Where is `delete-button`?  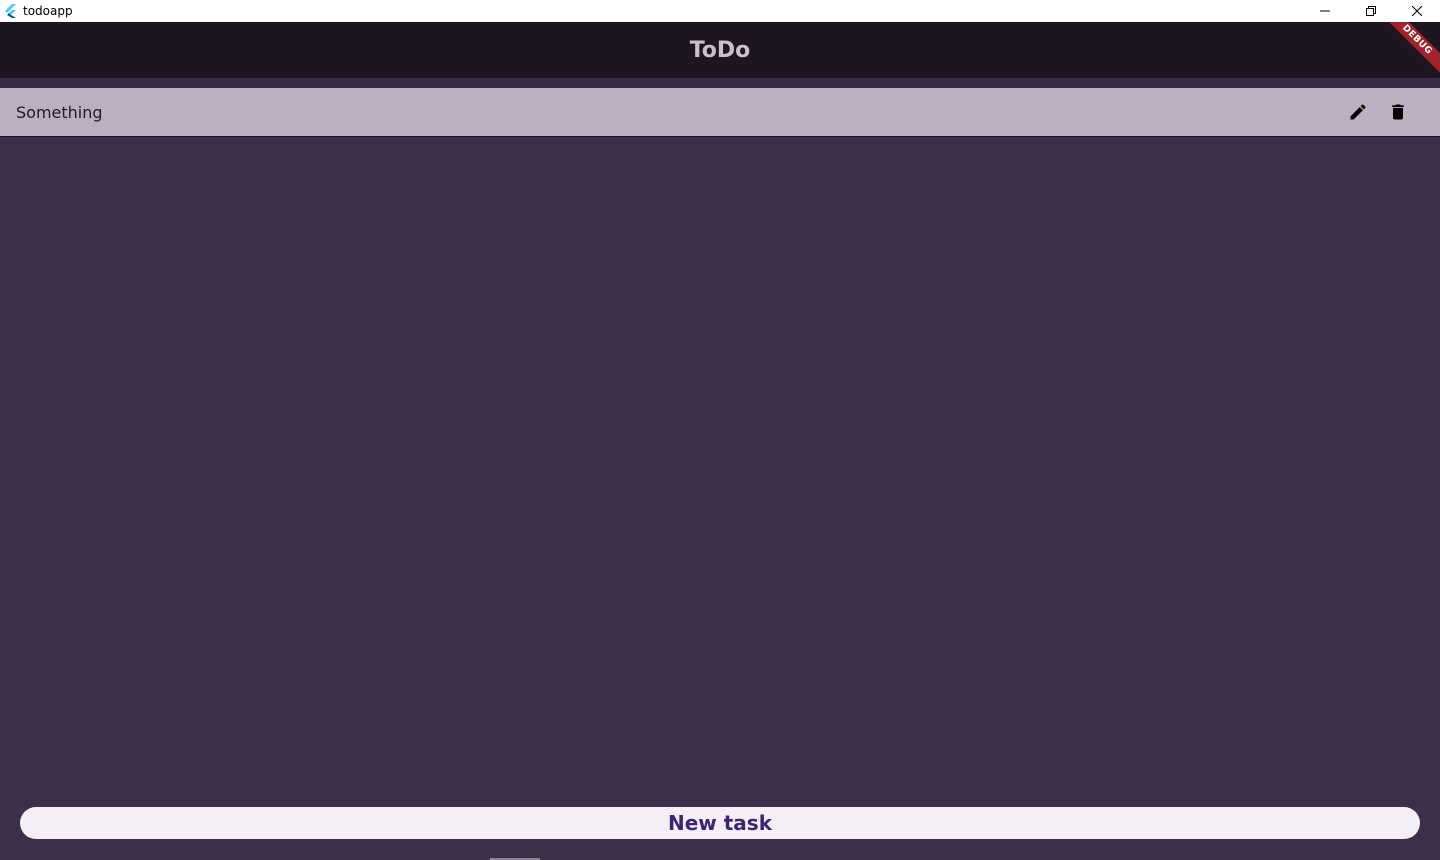
delete-button is located at coordinates (1398, 112).